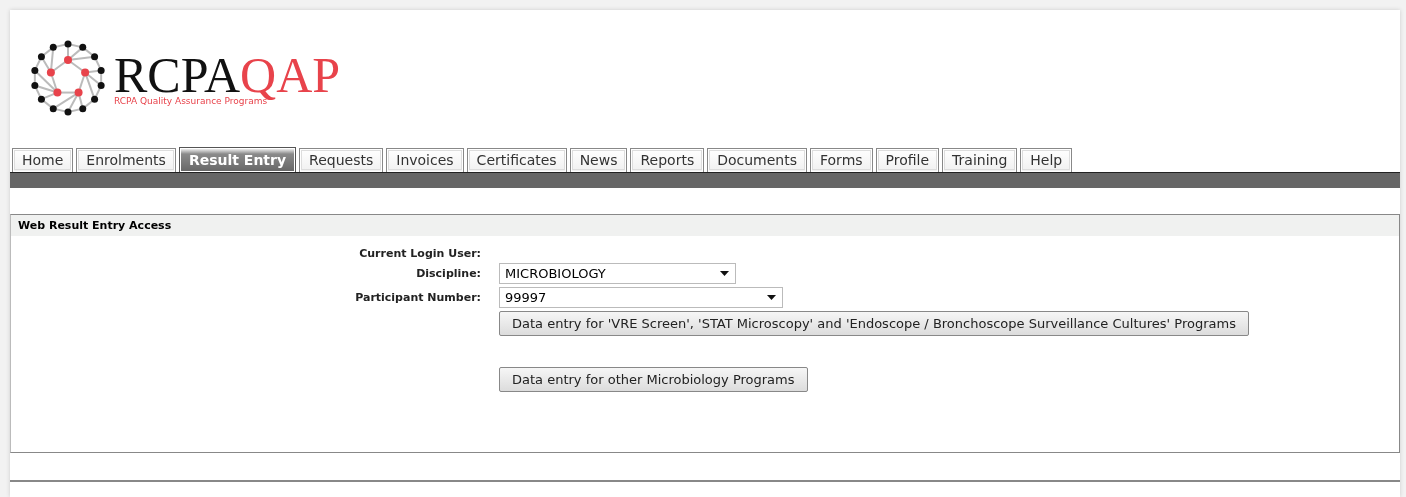  What do you see at coordinates (617, 273) in the screenshot?
I see `dropdown-field: MICROBIOLOGY` at bounding box center [617, 273].